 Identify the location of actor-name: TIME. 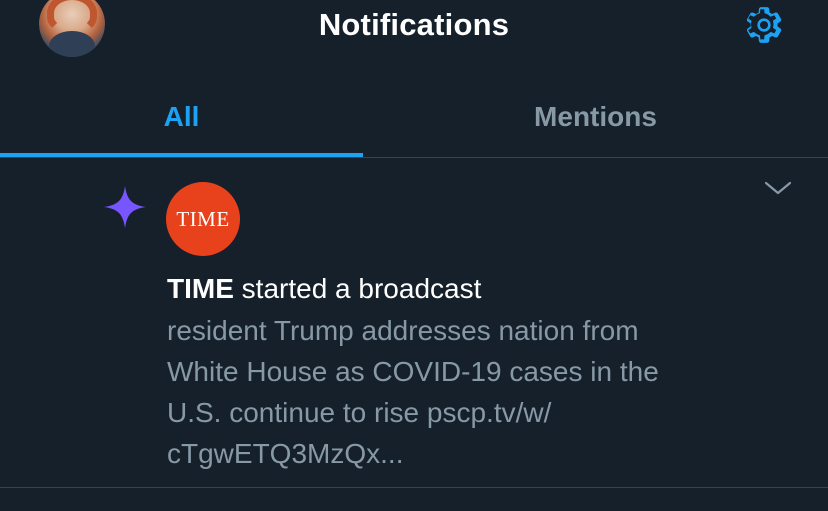
(200, 288).